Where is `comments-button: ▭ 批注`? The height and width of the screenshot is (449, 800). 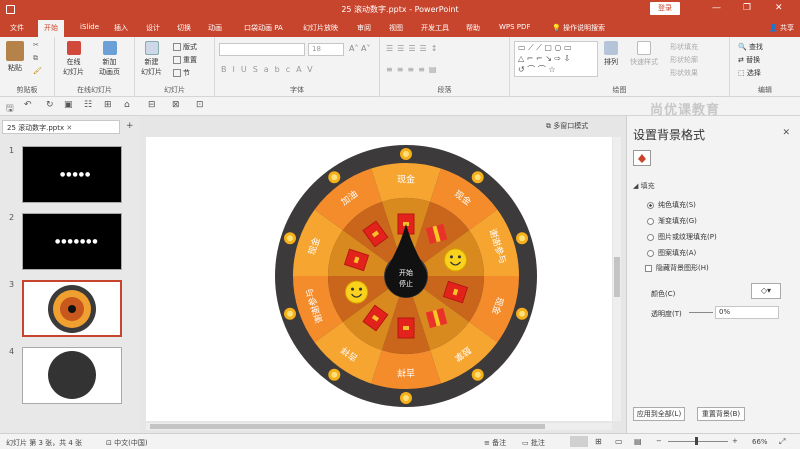
comments-button: ▭ 批注 is located at coordinates (533, 443).